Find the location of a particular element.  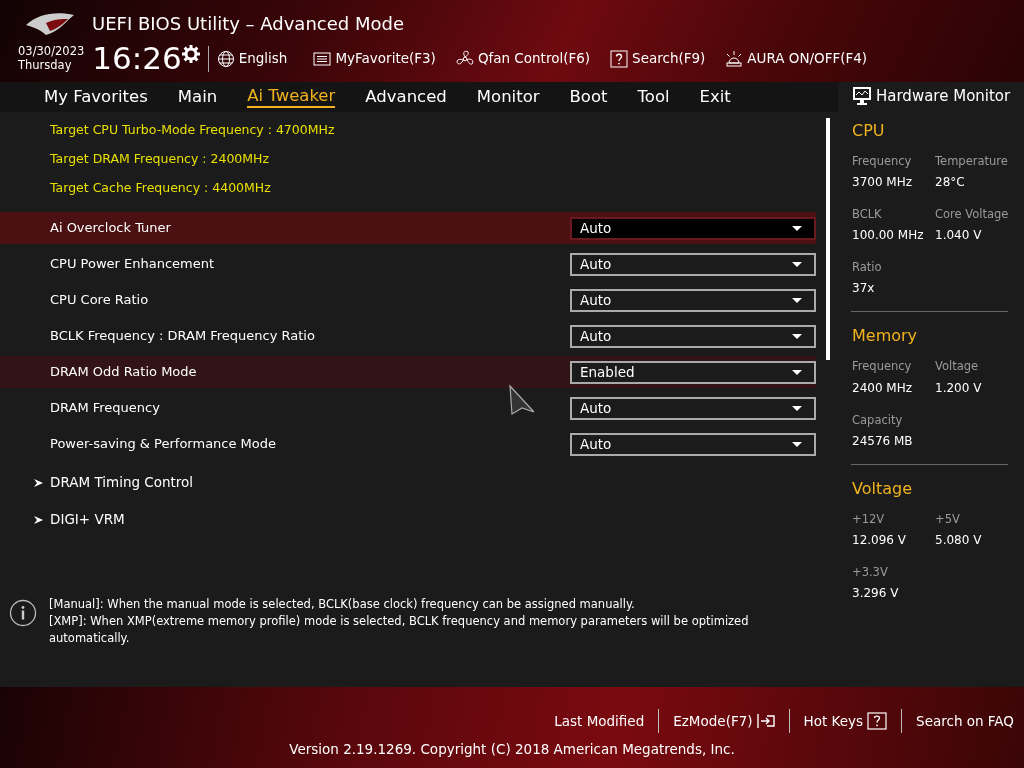

help-text: [Manual]: When the manual mode is selected, BCLK(base clock) frequency can be assigned manually. is located at coordinates (342, 604).